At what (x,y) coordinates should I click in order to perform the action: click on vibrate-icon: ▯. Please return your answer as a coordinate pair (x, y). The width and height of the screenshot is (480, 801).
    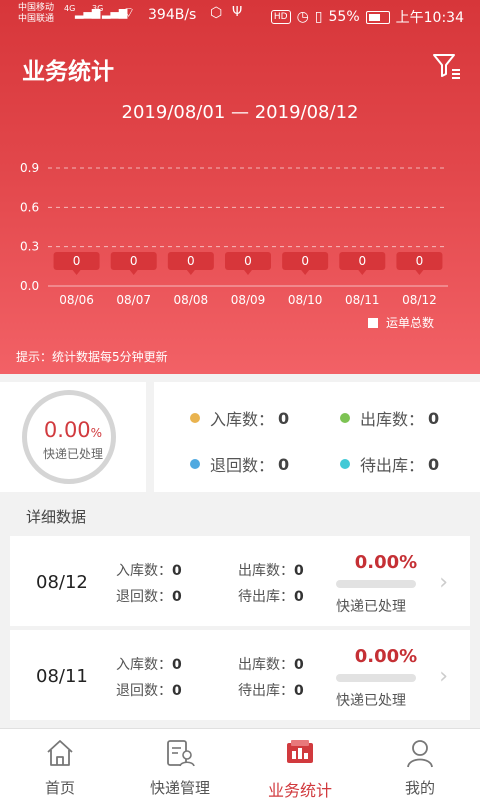
    Looking at the image, I should click on (318, 17).